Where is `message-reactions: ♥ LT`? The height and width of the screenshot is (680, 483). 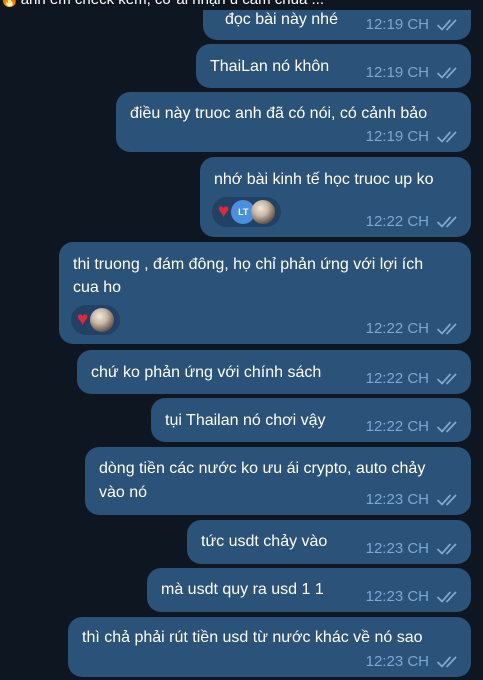 message-reactions: ♥ LT is located at coordinates (247, 212).